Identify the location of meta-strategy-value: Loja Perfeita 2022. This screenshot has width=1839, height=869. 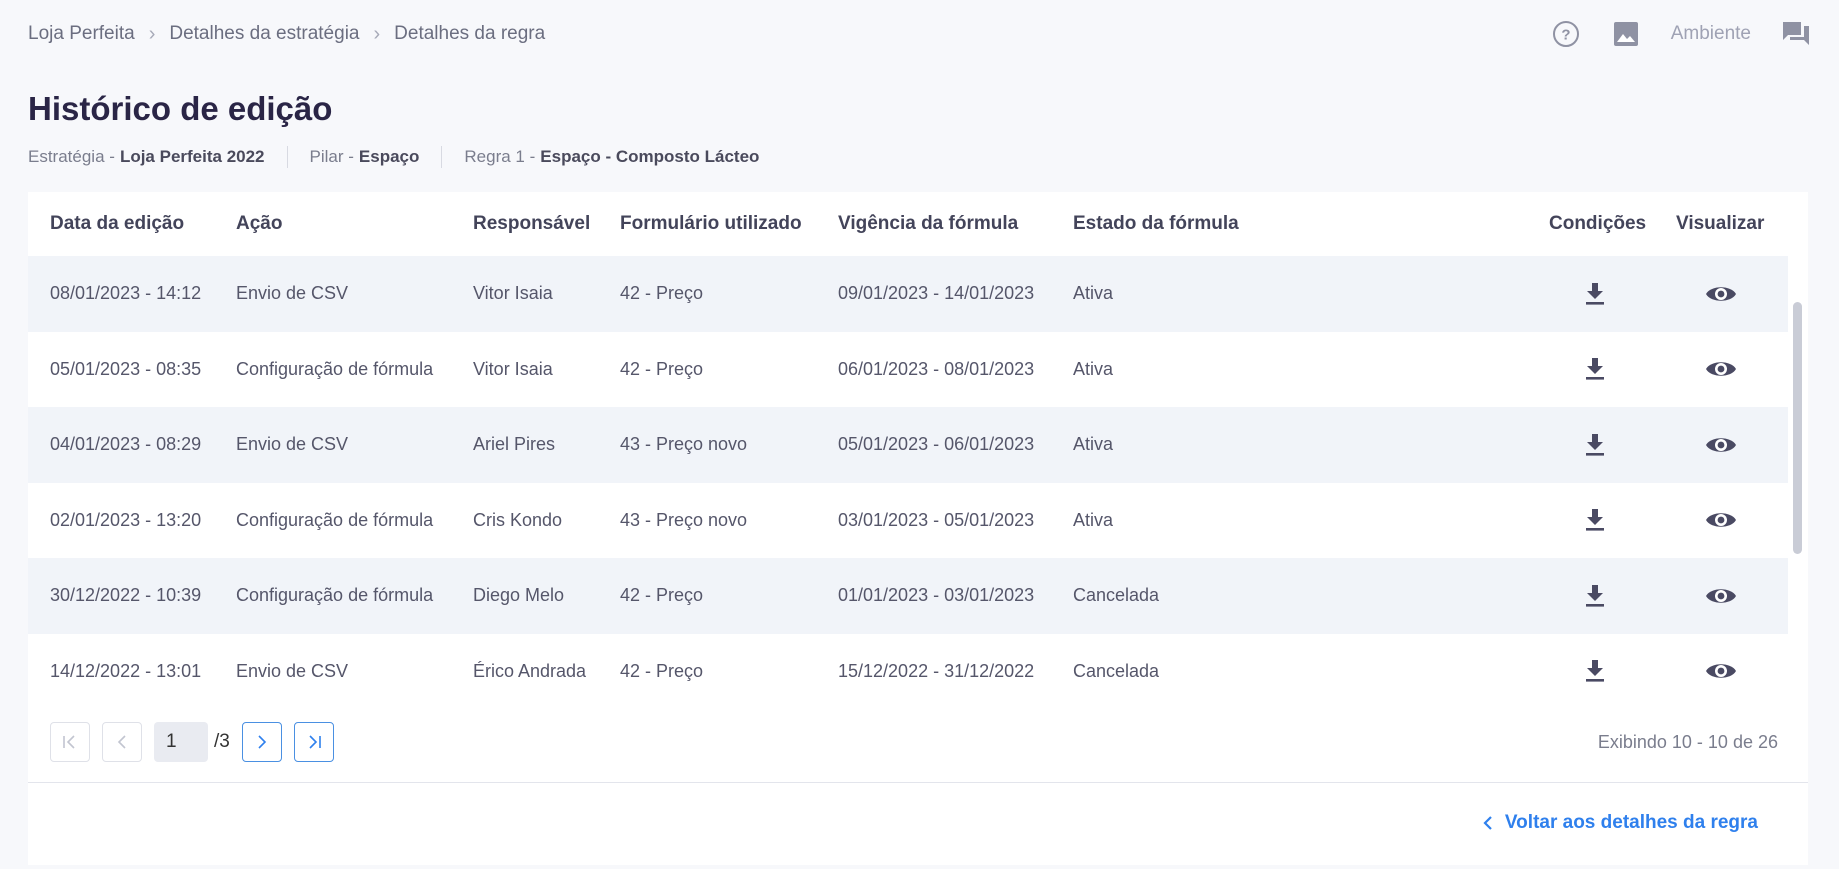
(192, 156).